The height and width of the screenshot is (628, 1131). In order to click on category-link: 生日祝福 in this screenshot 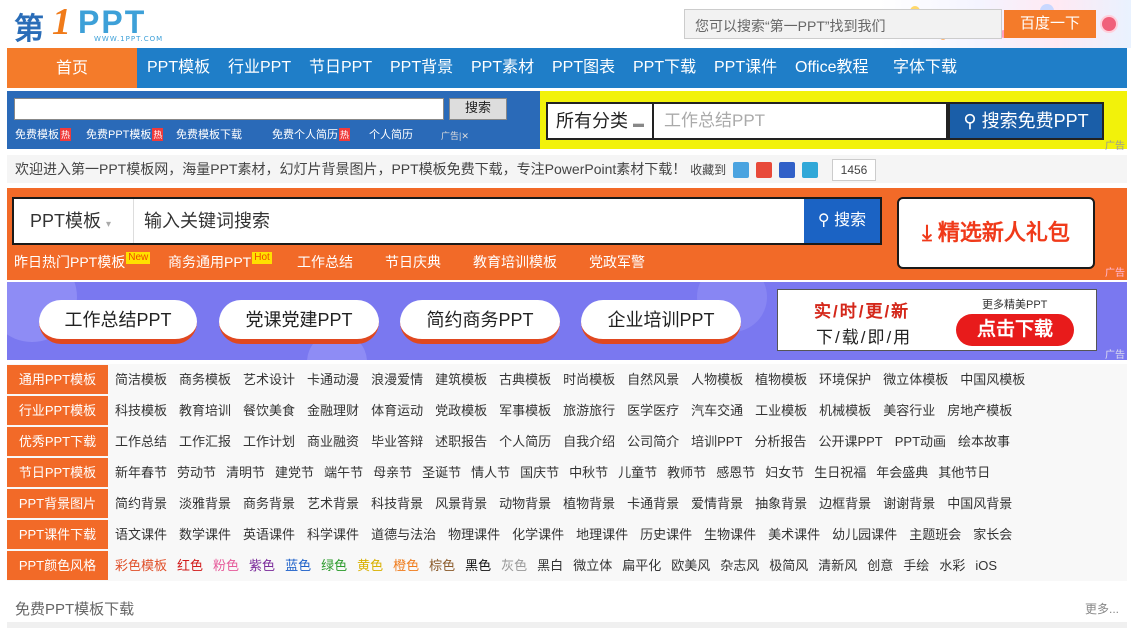, I will do `click(840, 472)`.